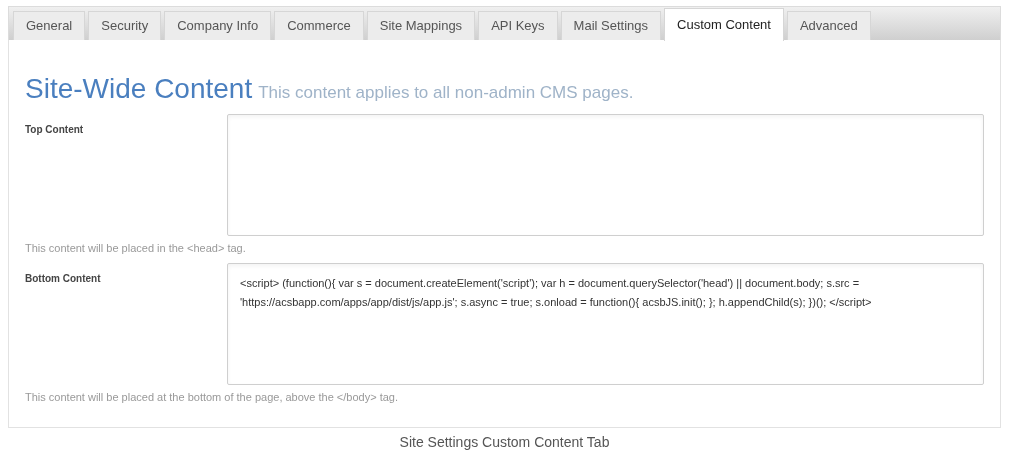 This screenshot has height=455, width=1009. What do you see at coordinates (421, 25) in the screenshot?
I see `tab: Site Mappings` at bounding box center [421, 25].